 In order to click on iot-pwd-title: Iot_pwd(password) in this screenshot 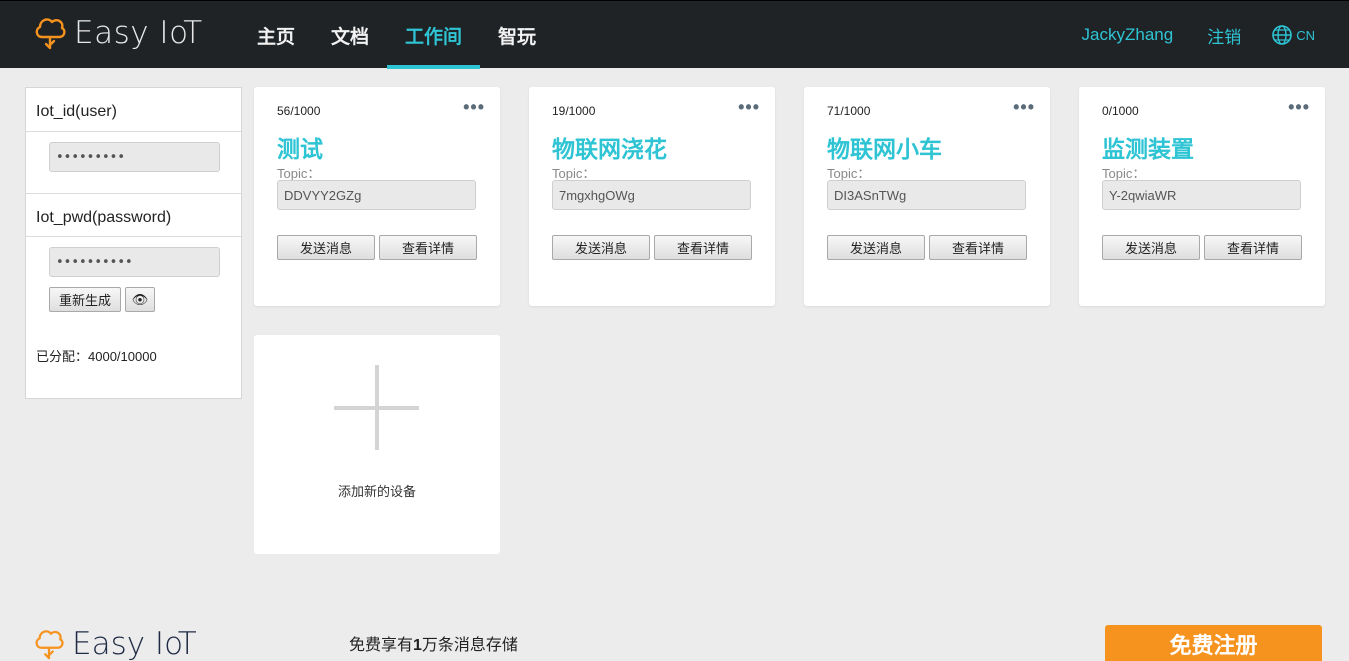, I will do `click(133, 215)`.